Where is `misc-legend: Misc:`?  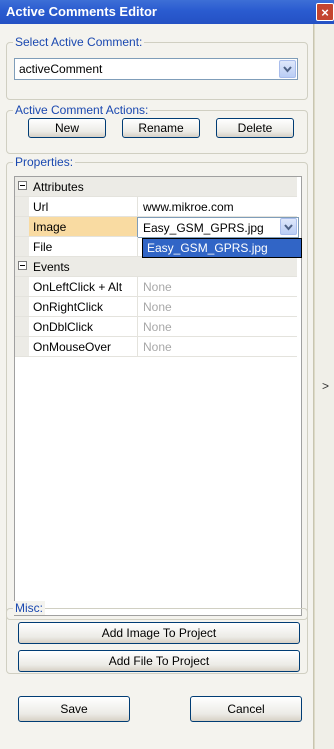
misc-legend: Misc: is located at coordinates (29, 608).